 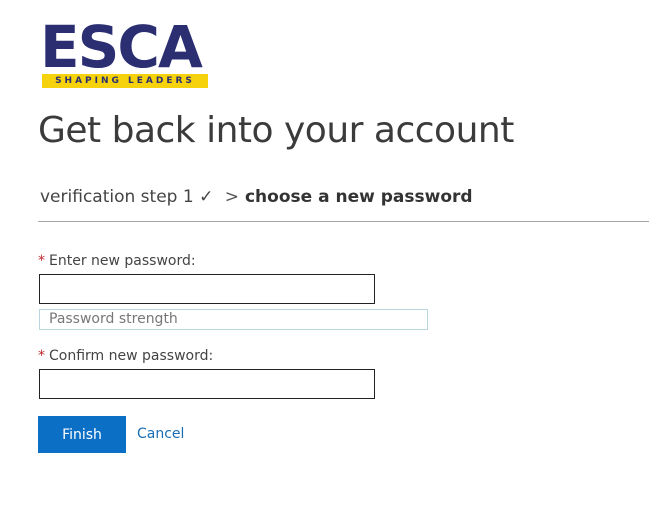 What do you see at coordinates (206, 197) in the screenshot?
I see `checkmark-icon: ✓` at bounding box center [206, 197].